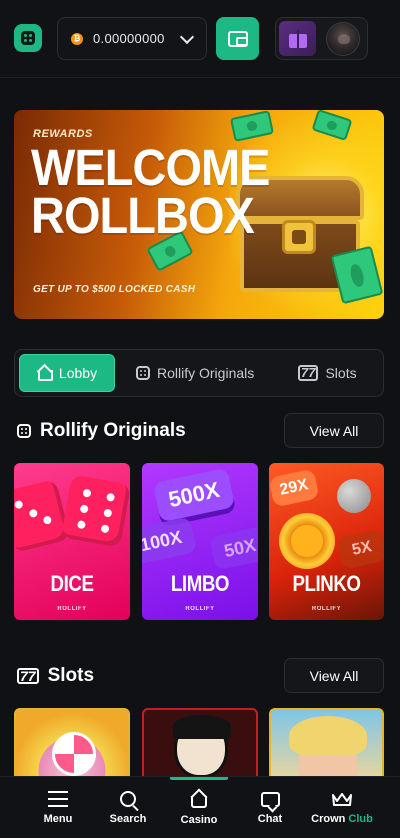 The width and height of the screenshot is (400, 838). What do you see at coordinates (55, 676) in the screenshot?
I see `section-title-slots: 77 Slots` at bounding box center [55, 676].